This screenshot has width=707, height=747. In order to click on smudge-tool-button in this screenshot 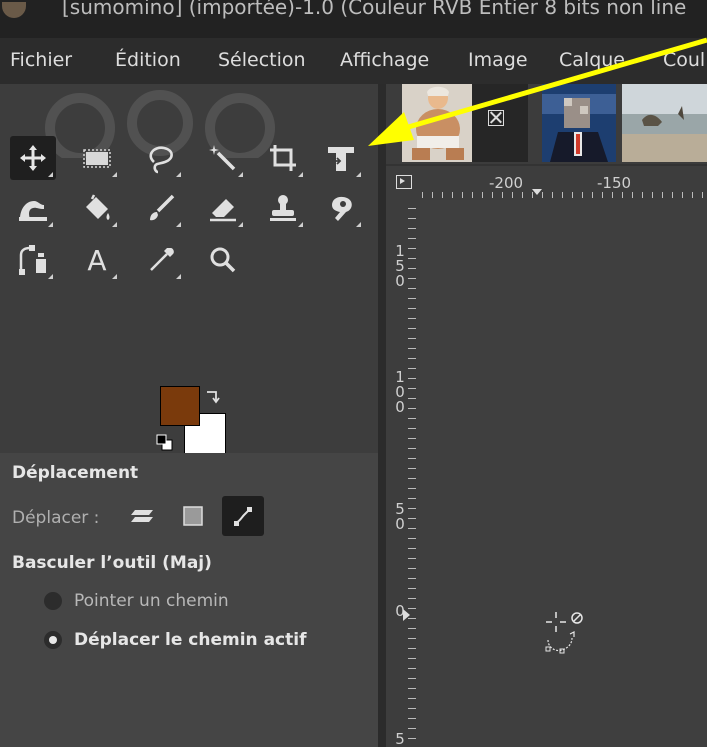, I will do `click(341, 208)`.